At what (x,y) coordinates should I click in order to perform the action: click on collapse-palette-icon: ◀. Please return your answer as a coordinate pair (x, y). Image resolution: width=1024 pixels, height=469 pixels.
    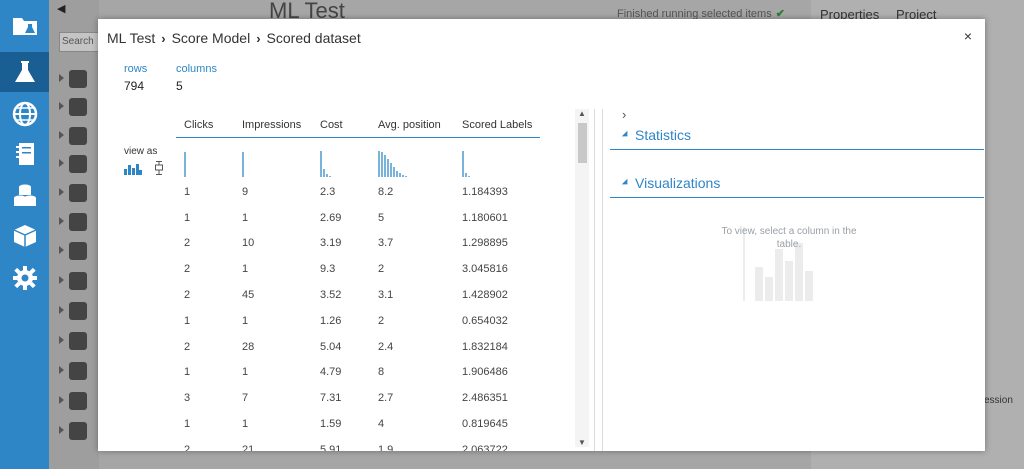
    Looking at the image, I should click on (61, 8).